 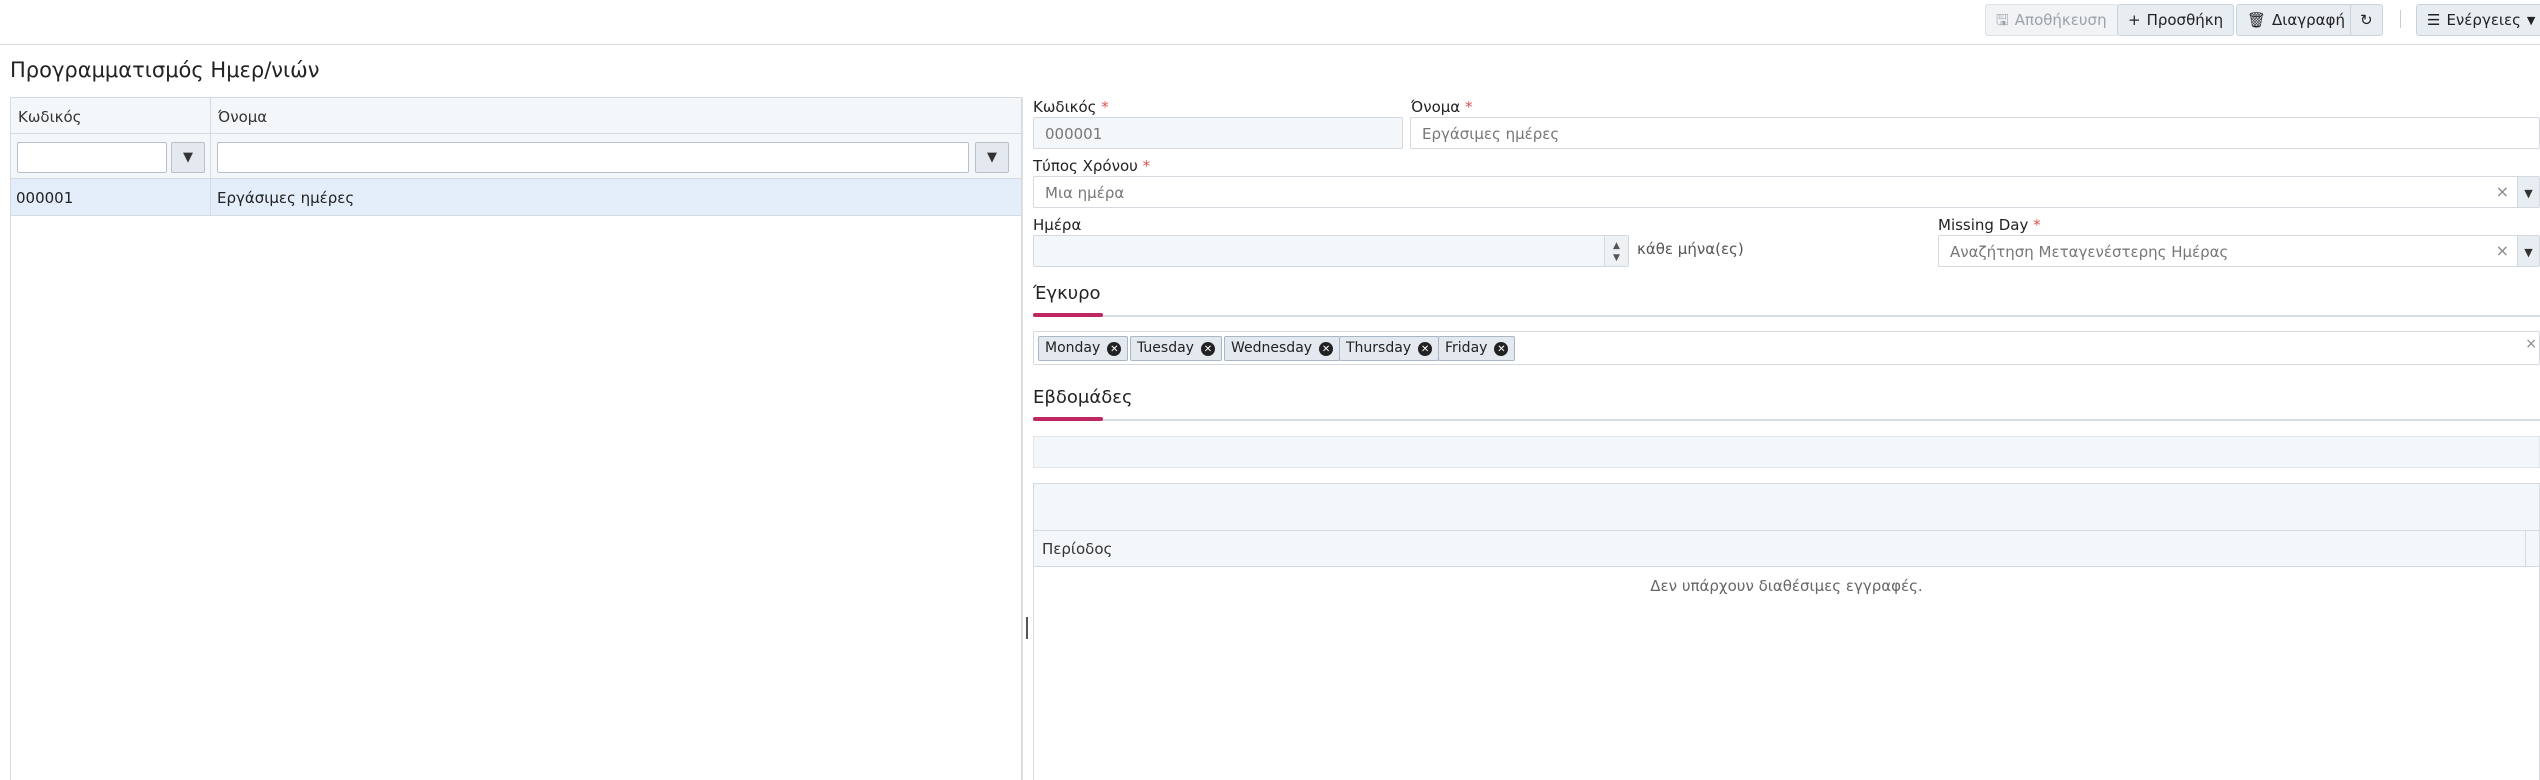 I want to click on refresh-icon: ↻, so click(x=2366, y=19).